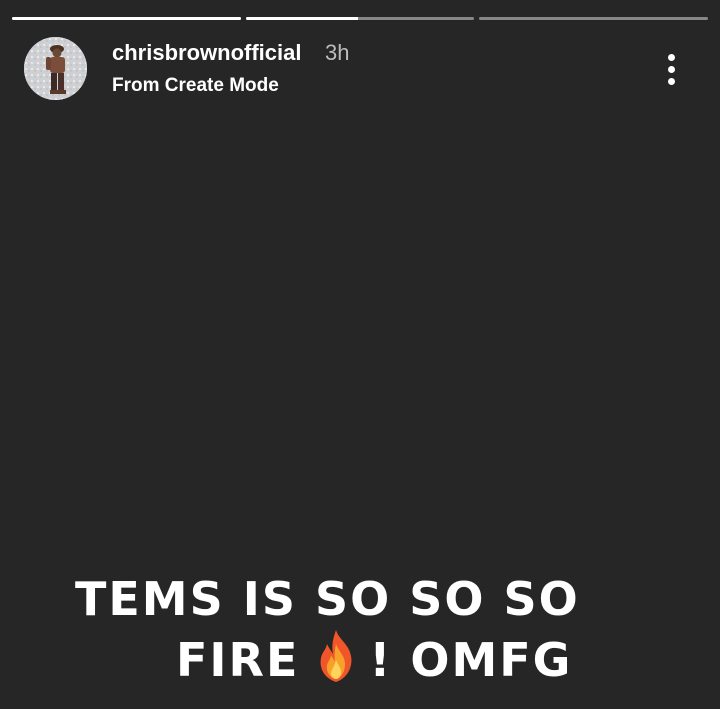  I want to click on avatar-image, so click(55, 68).